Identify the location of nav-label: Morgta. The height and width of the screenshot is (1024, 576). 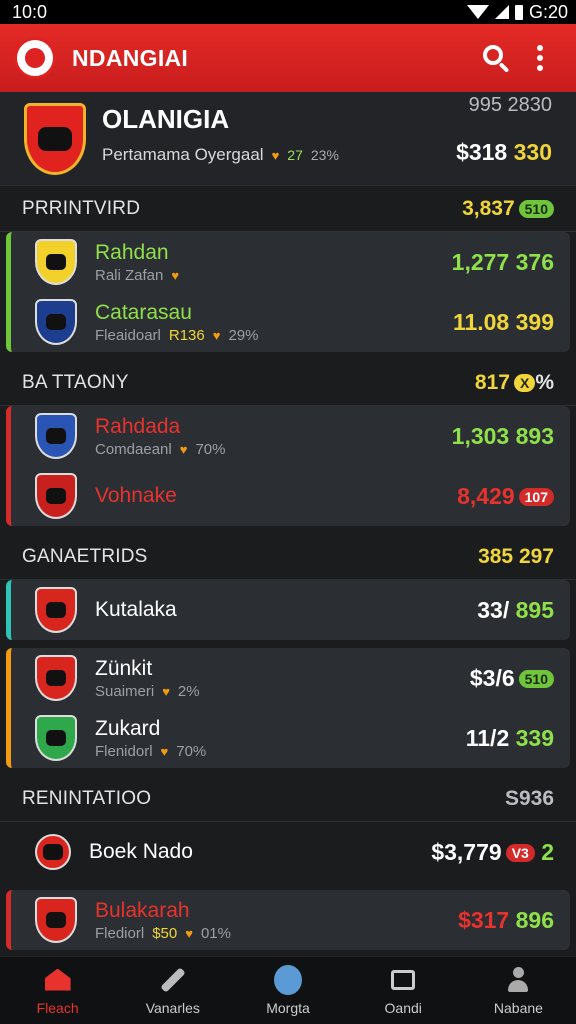
(288, 1007).